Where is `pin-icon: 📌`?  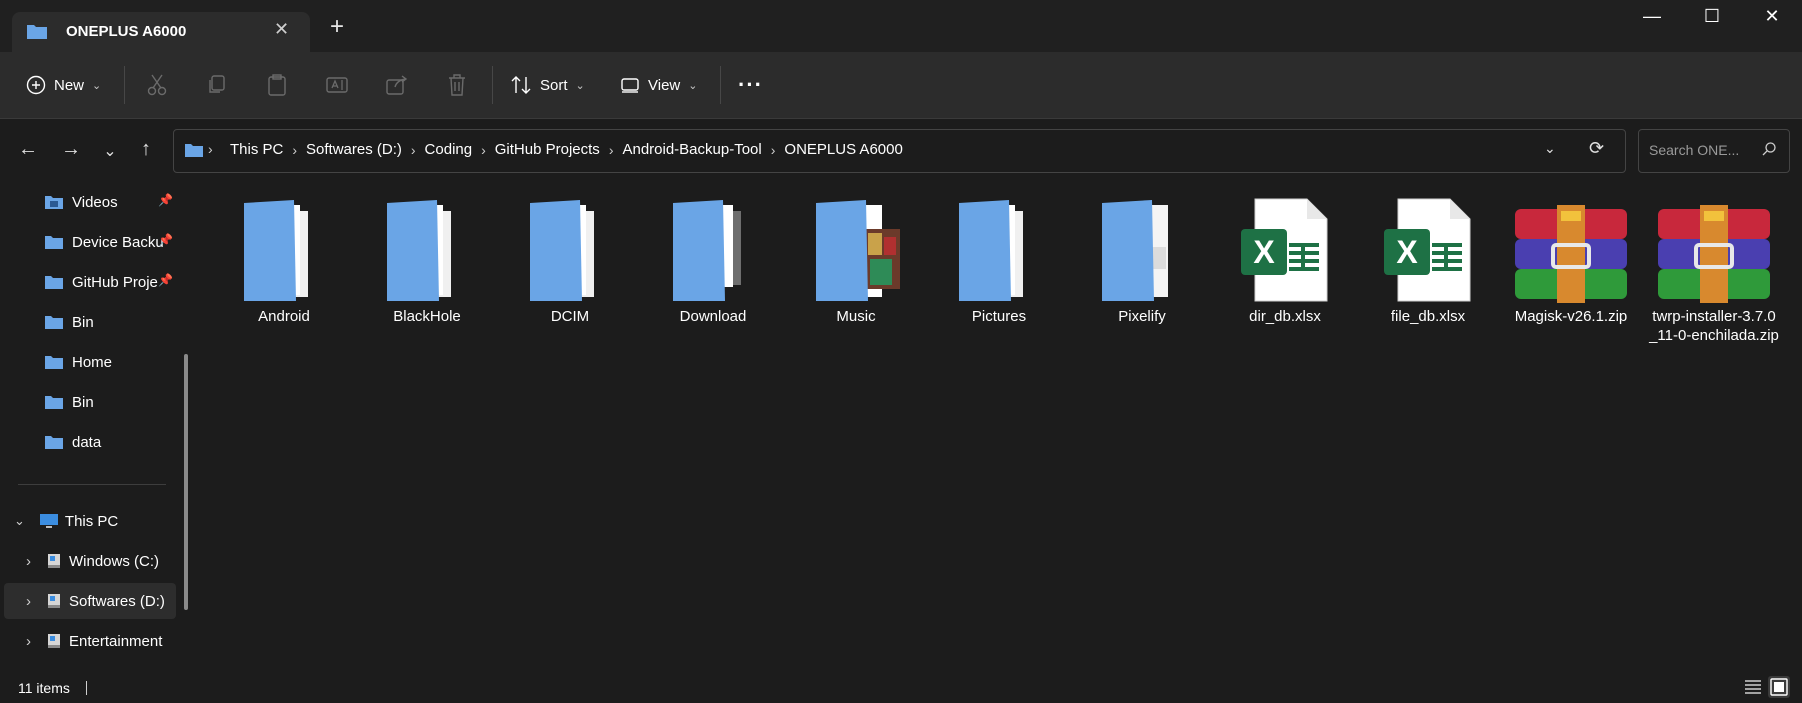
pin-icon: 📌 is located at coordinates (165, 240).